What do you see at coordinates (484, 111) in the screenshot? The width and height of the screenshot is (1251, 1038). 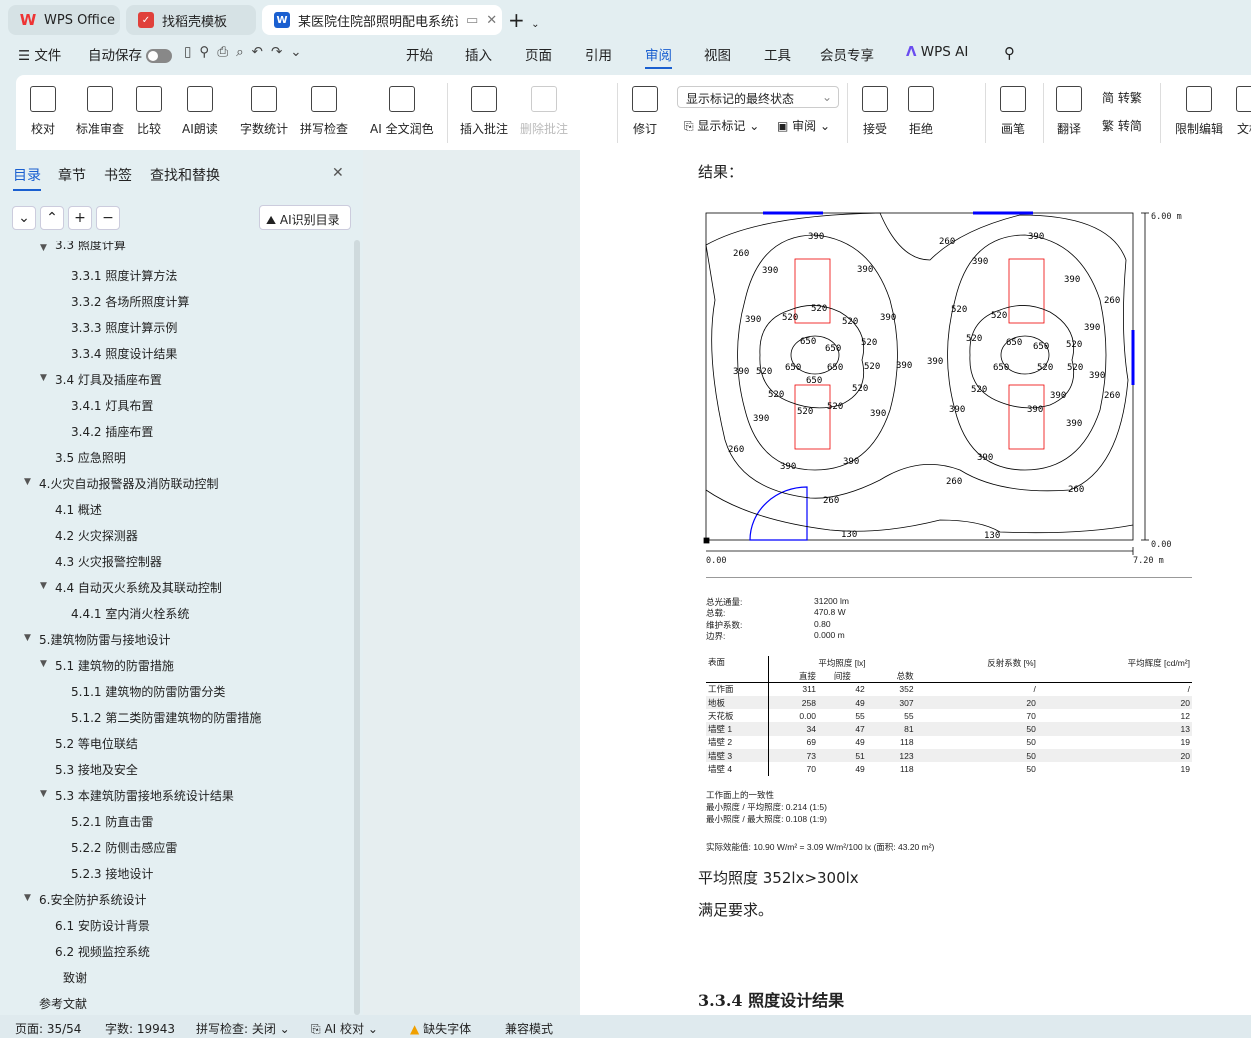 I see `insert-comment-button: 插入批注` at bounding box center [484, 111].